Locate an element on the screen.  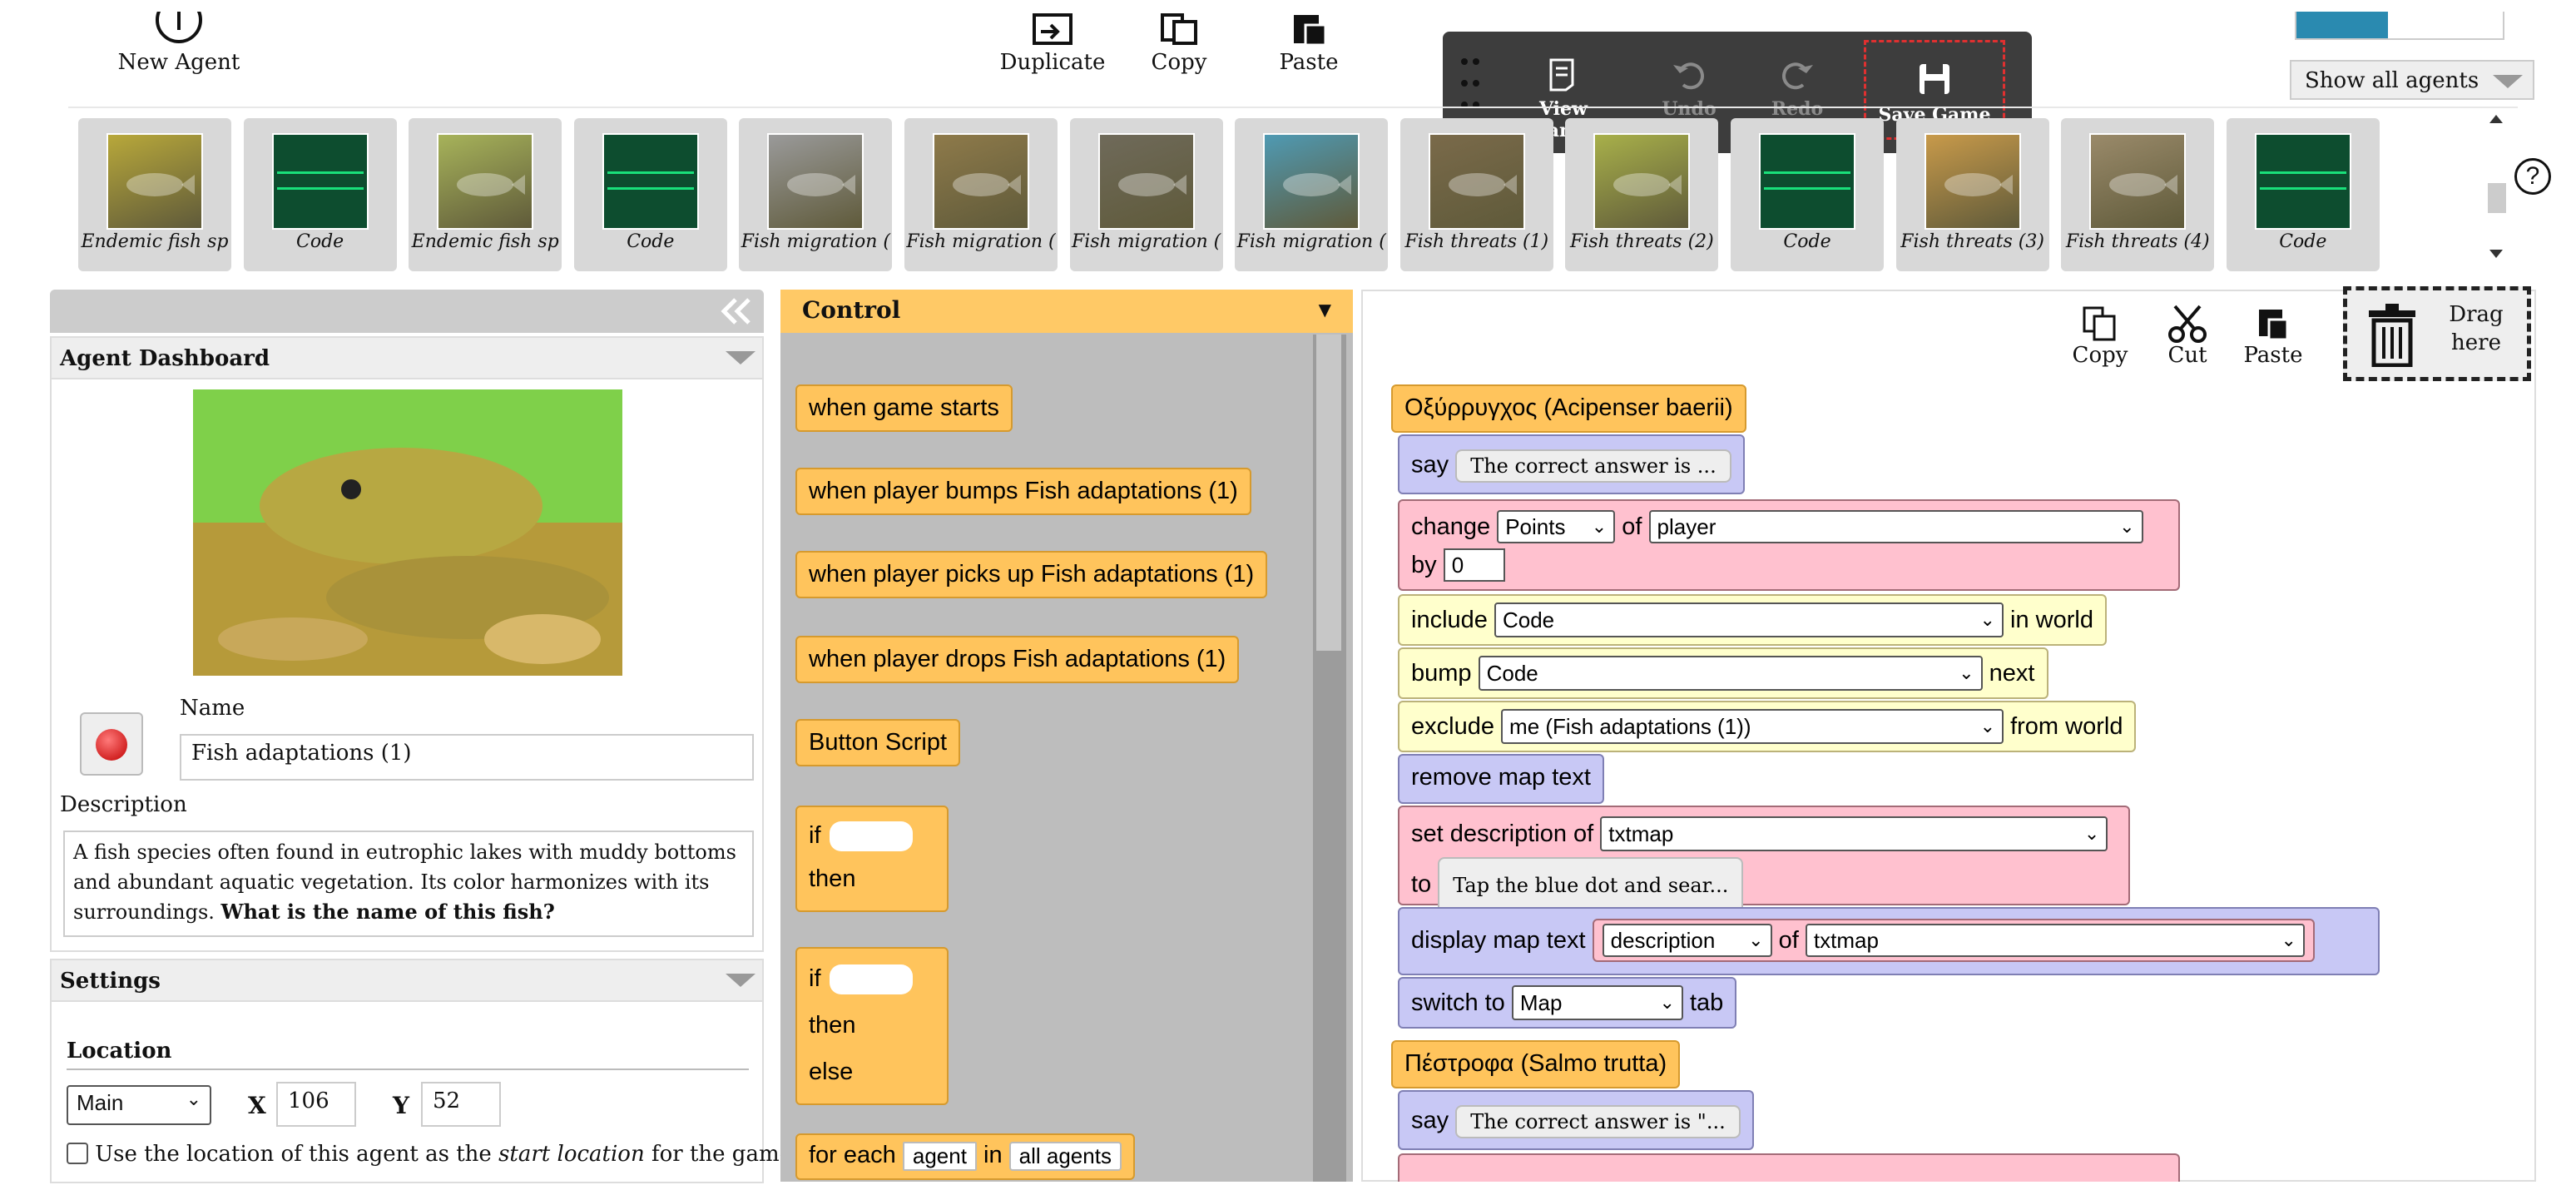
block-if-then-else: if then else is located at coordinates (872, 1026).